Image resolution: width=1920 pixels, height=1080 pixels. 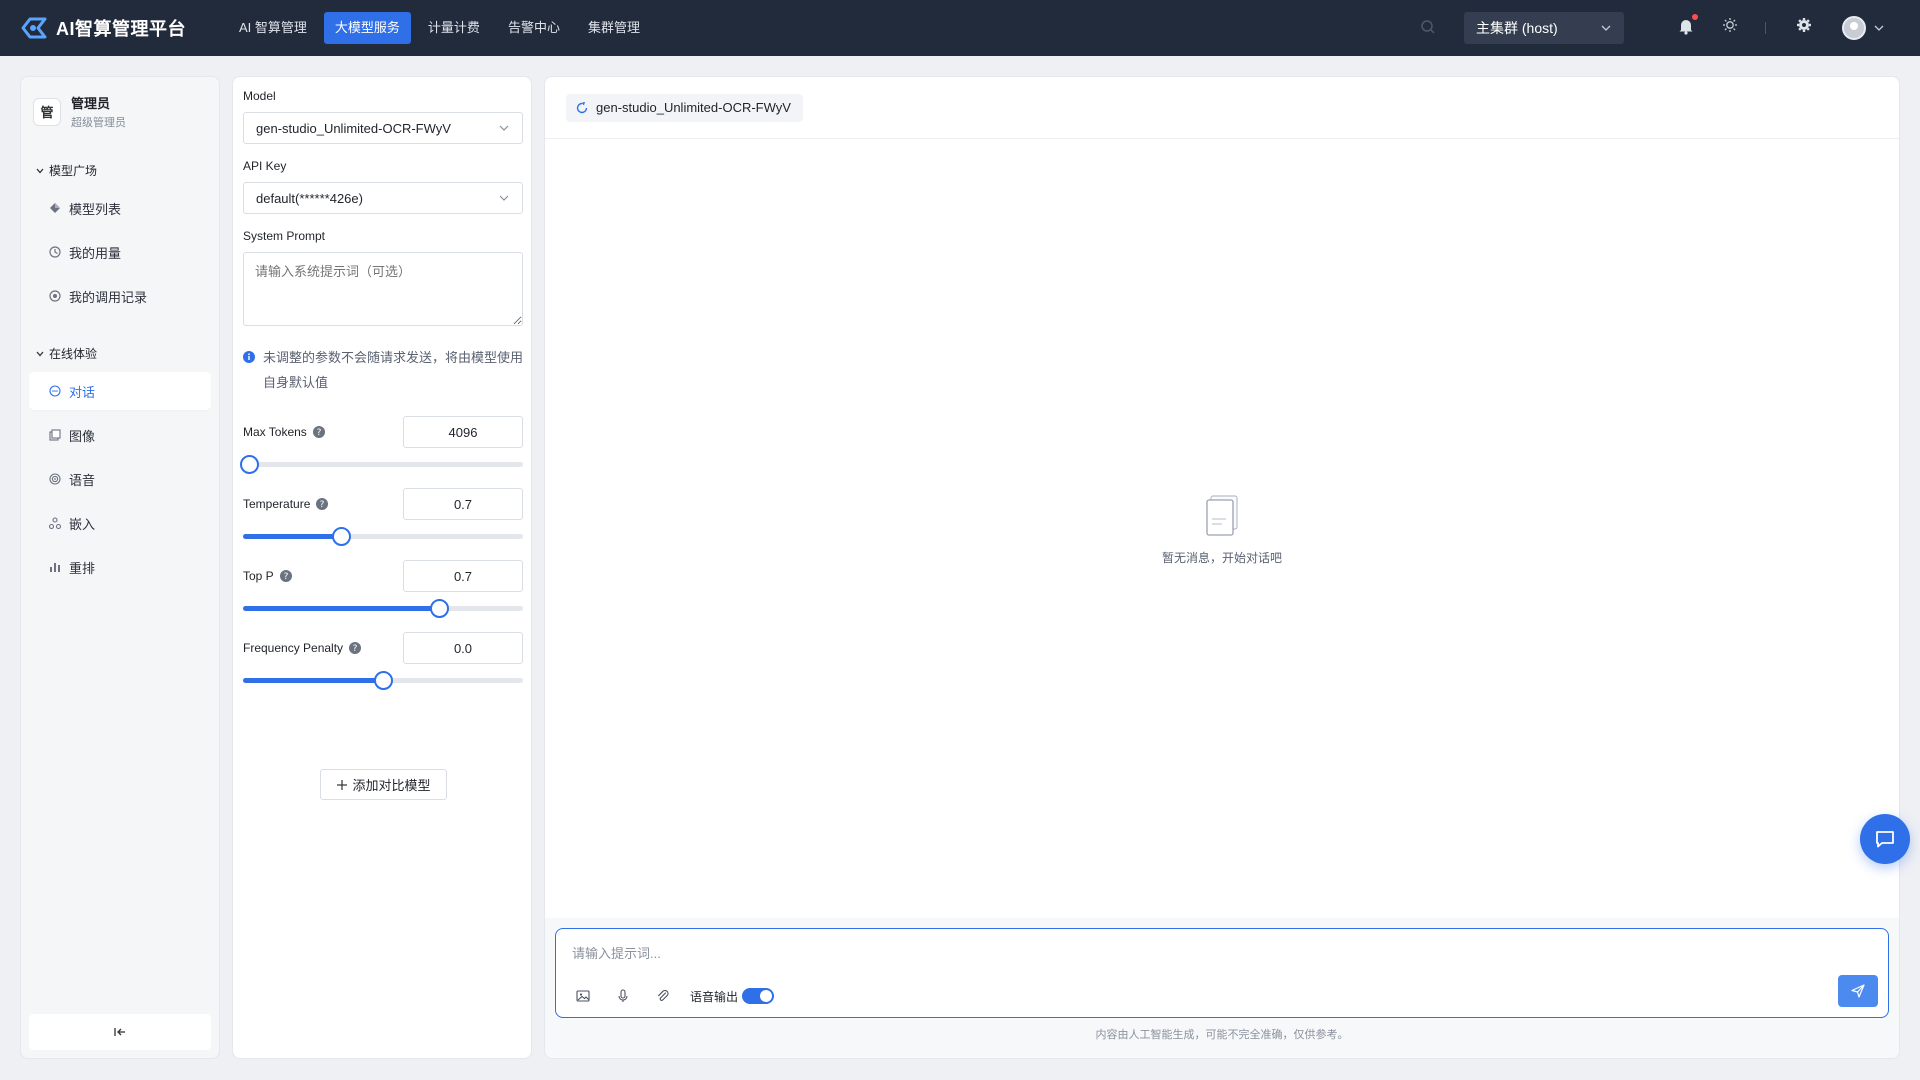 I want to click on sidebar-item-rerank: 重排, so click(x=120, y=567).